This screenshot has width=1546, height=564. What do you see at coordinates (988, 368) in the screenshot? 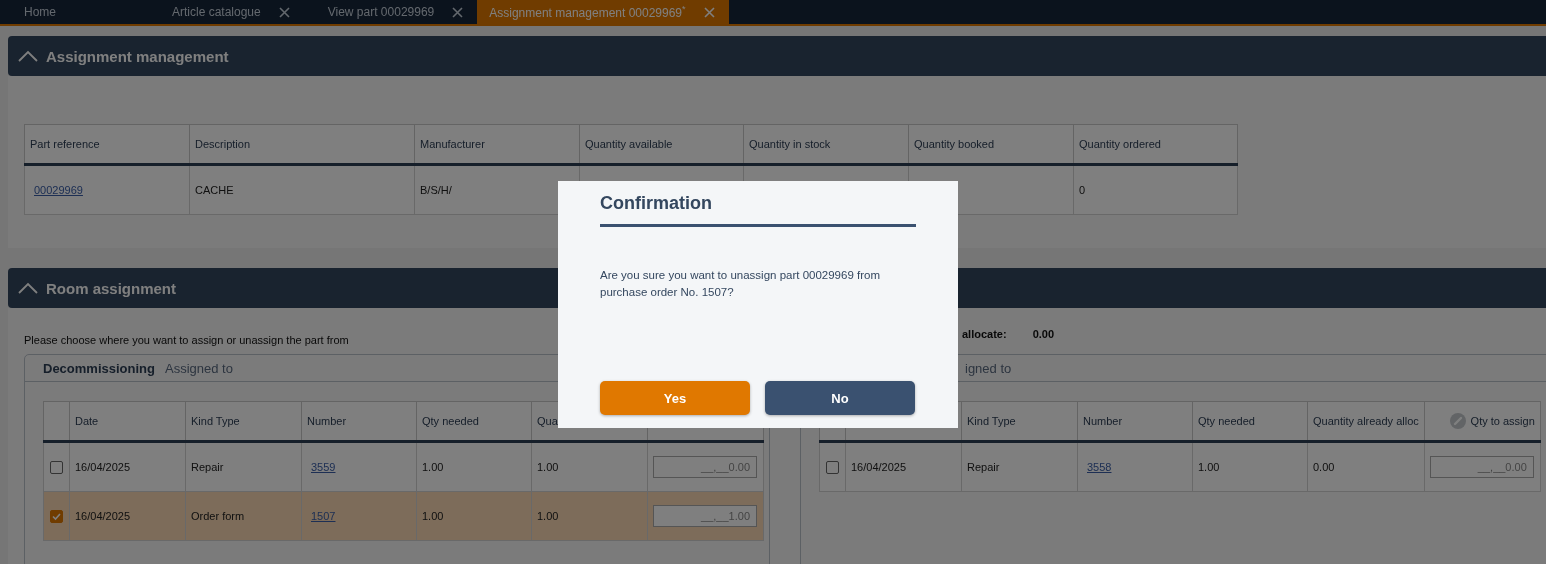
I see `panel-subtitle: igned to` at bounding box center [988, 368].